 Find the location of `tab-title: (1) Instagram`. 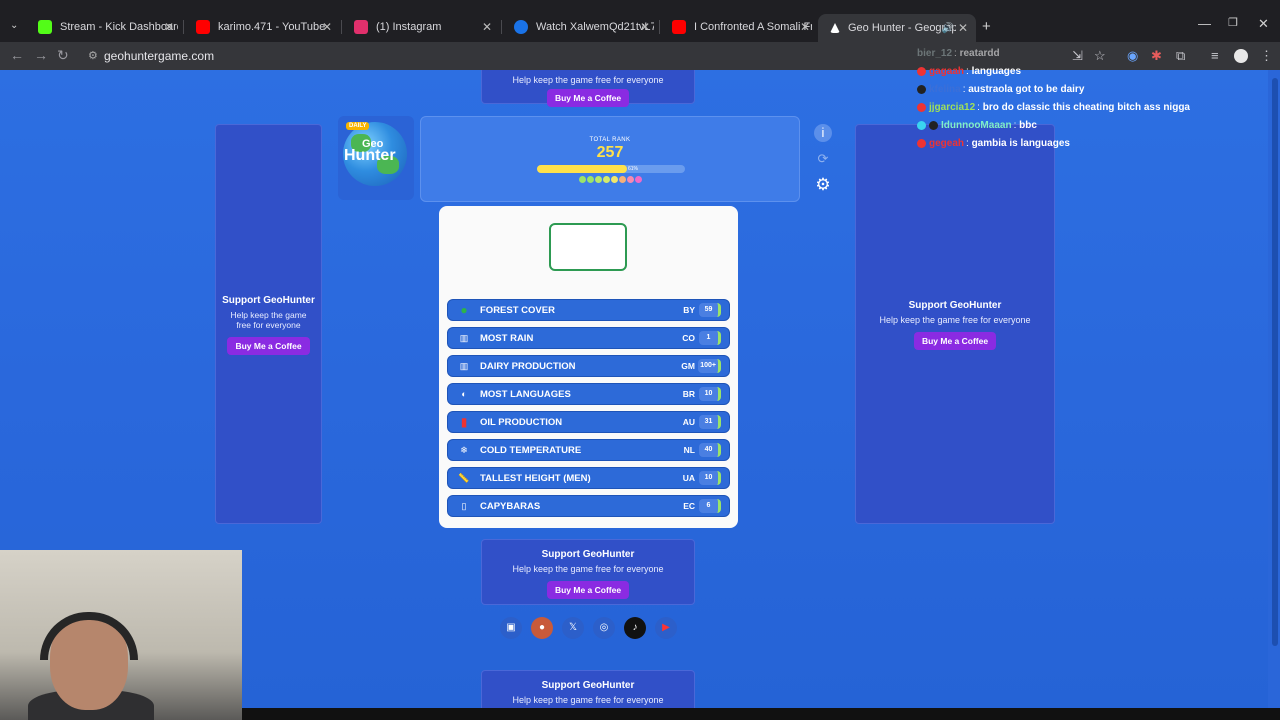

tab-title: (1) Instagram is located at coordinates (409, 27).